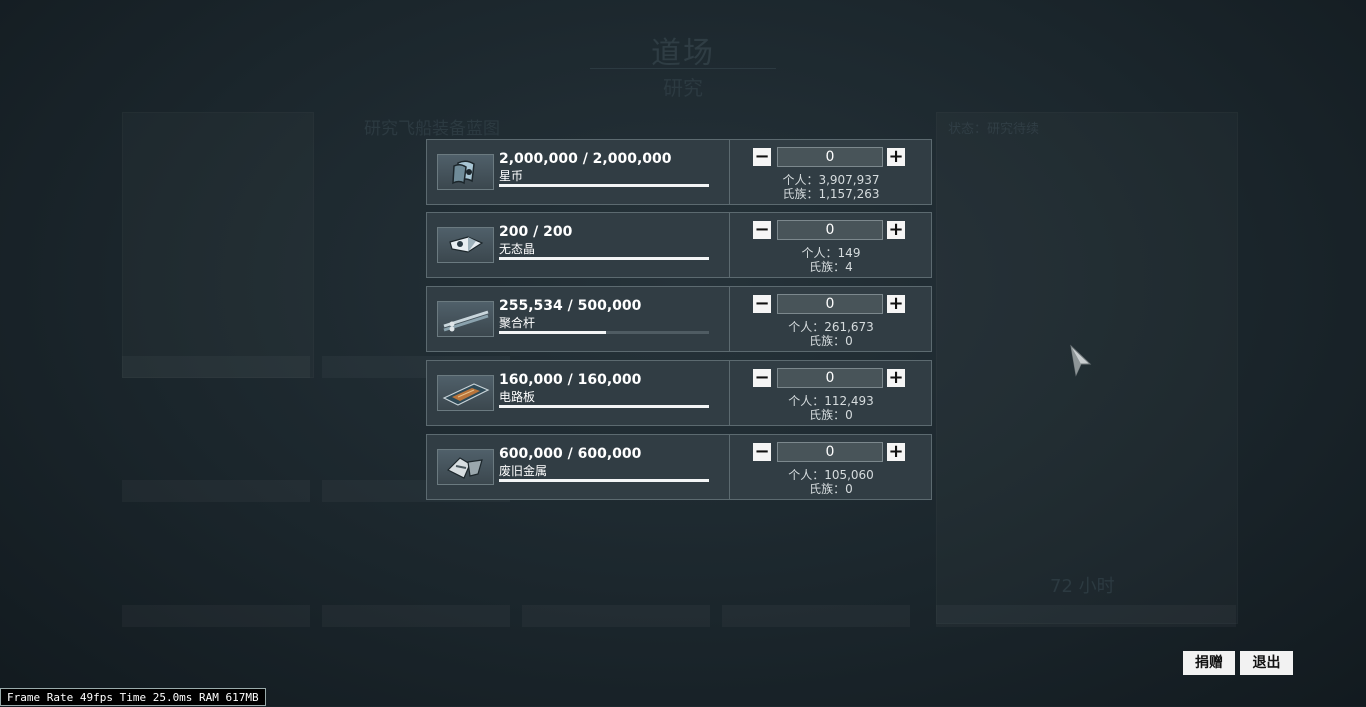 This screenshot has width=1366, height=707. What do you see at coordinates (1266, 663) in the screenshot?
I see `exit-button: 退出` at bounding box center [1266, 663].